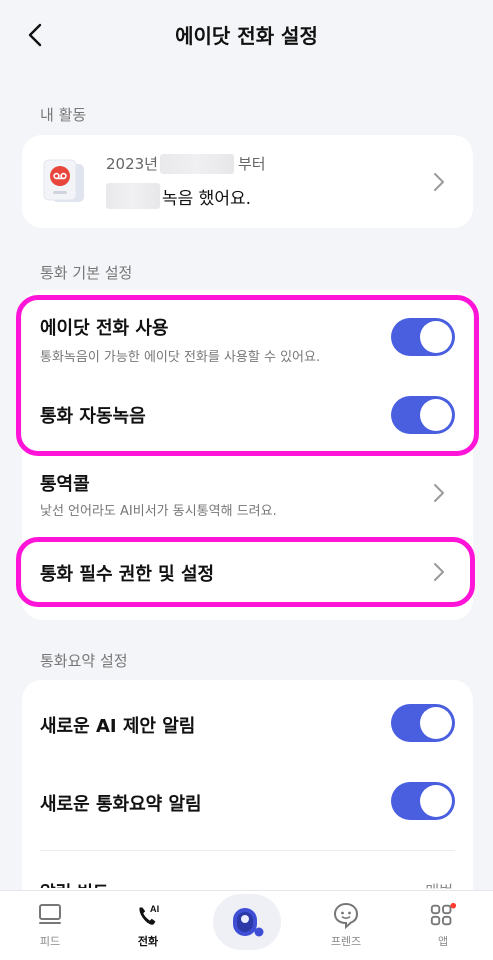  I want to click on ai-suggestion-toggle, so click(423, 723).